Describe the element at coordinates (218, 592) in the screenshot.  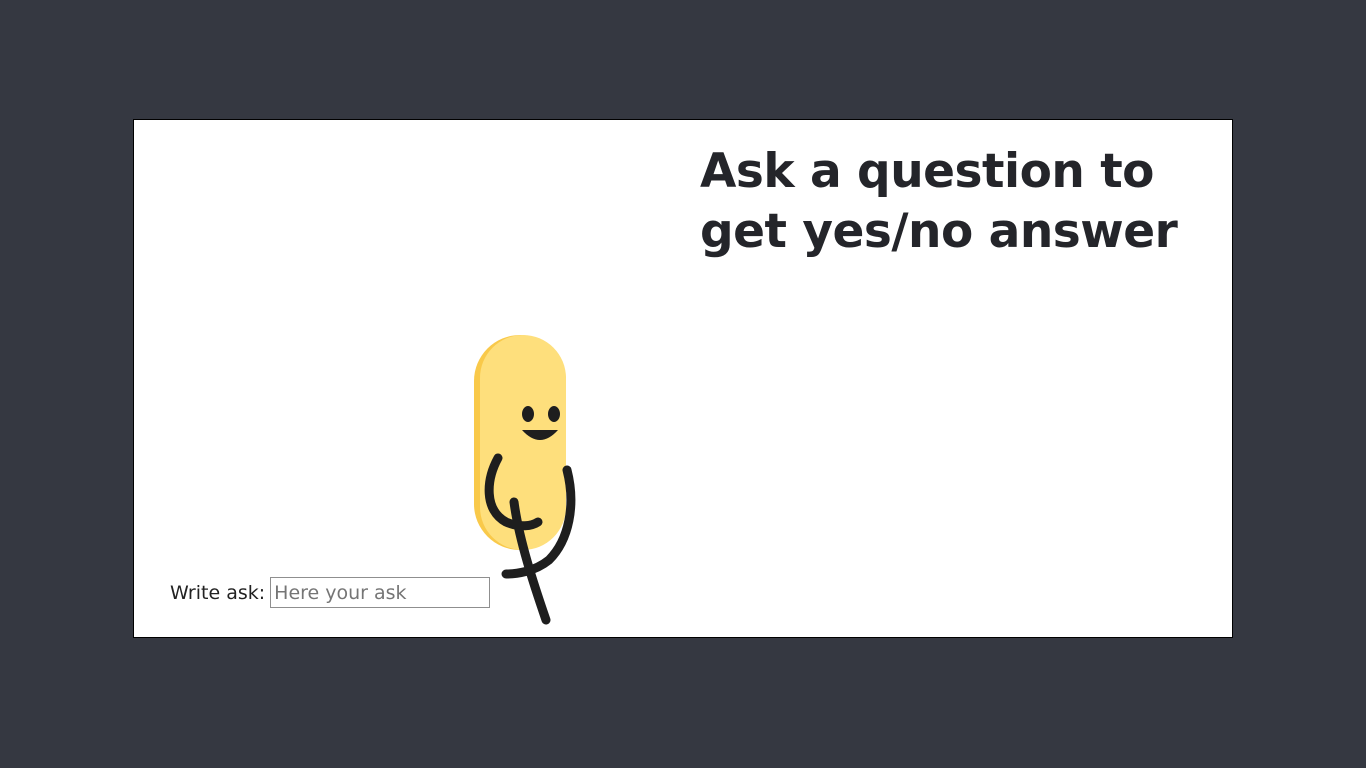
I see `ask-label: Write ask:` at that location.